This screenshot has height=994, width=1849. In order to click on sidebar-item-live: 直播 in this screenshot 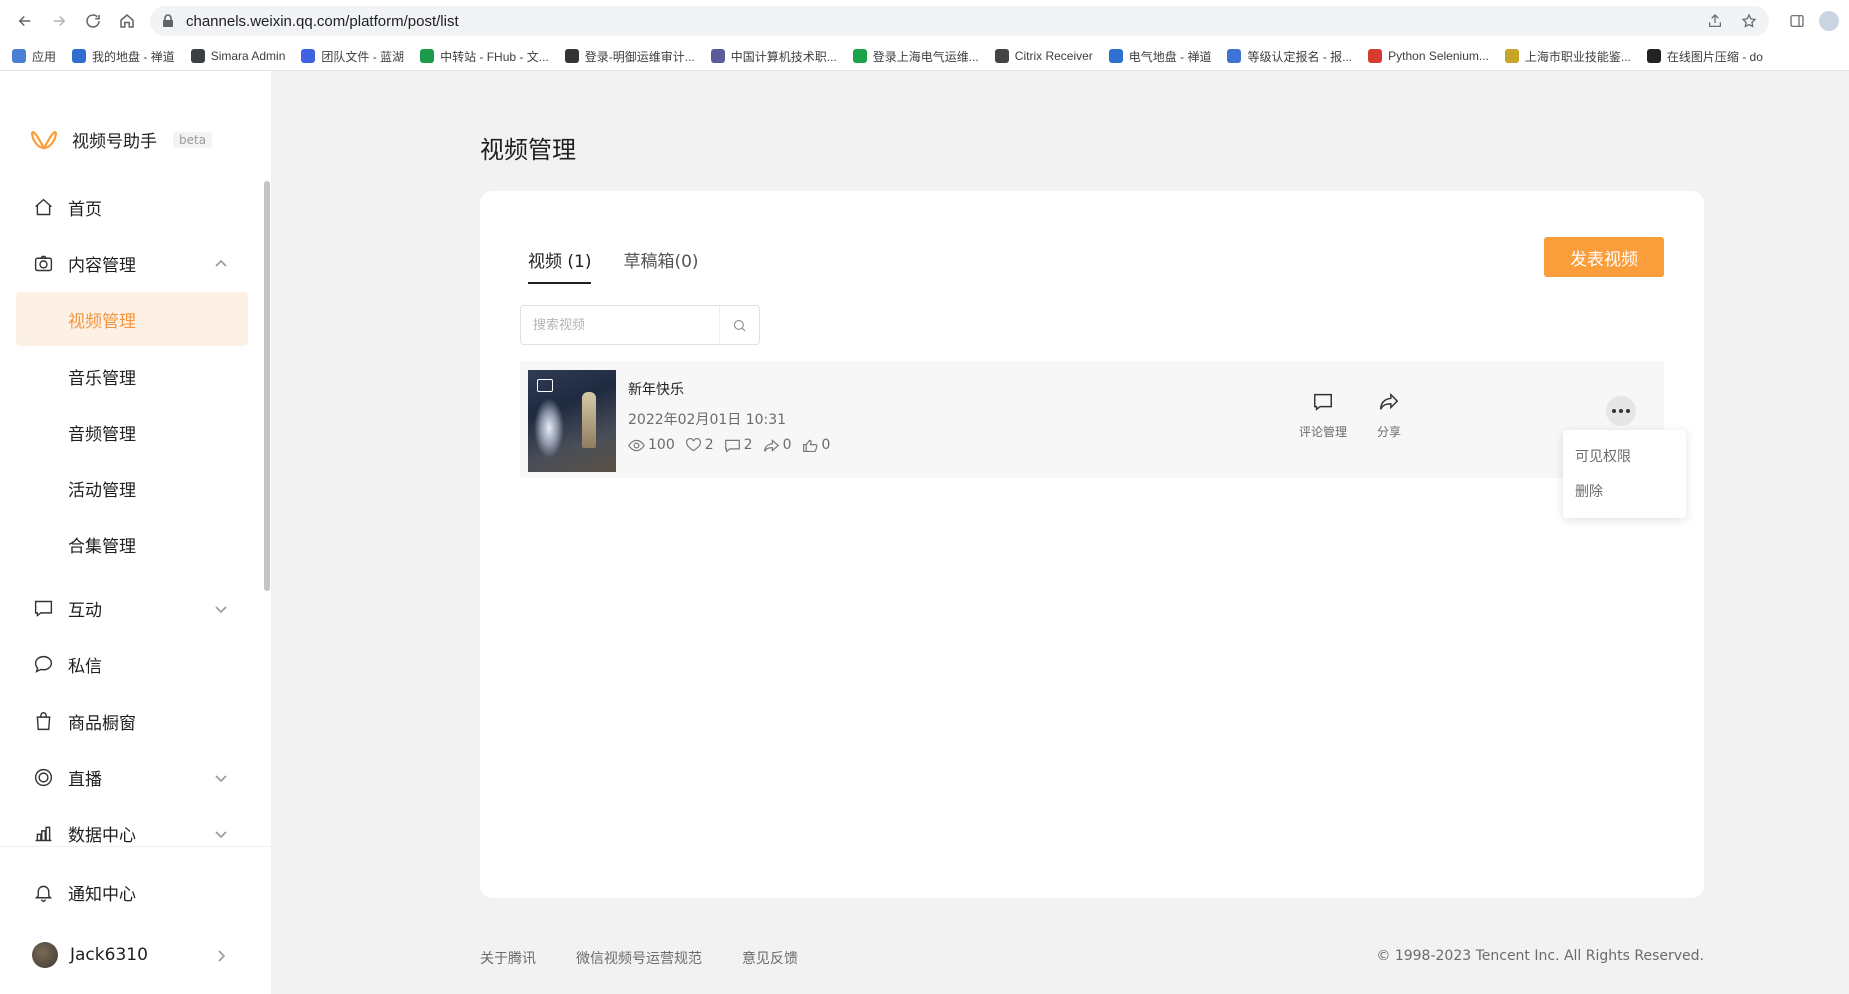, I will do `click(132, 777)`.